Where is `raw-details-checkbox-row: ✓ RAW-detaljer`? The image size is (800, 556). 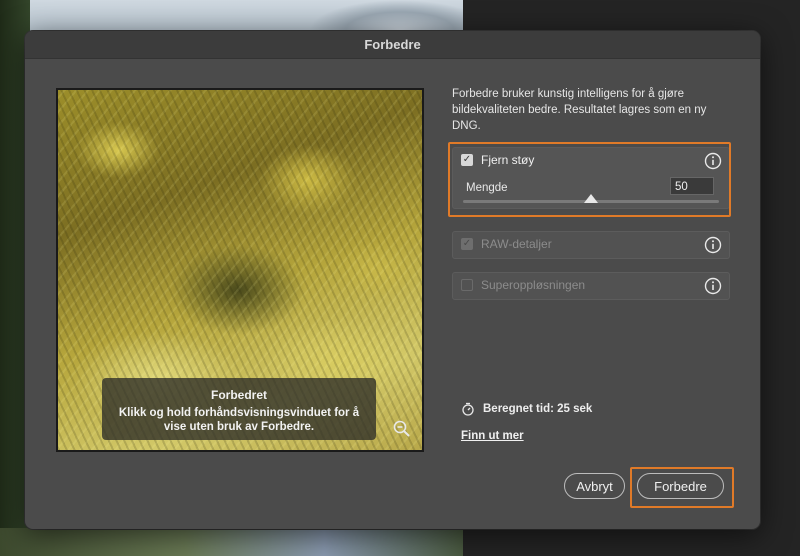
raw-details-checkbox-row: ✓ RAW-detaljer is located at coordinates (506, 244).